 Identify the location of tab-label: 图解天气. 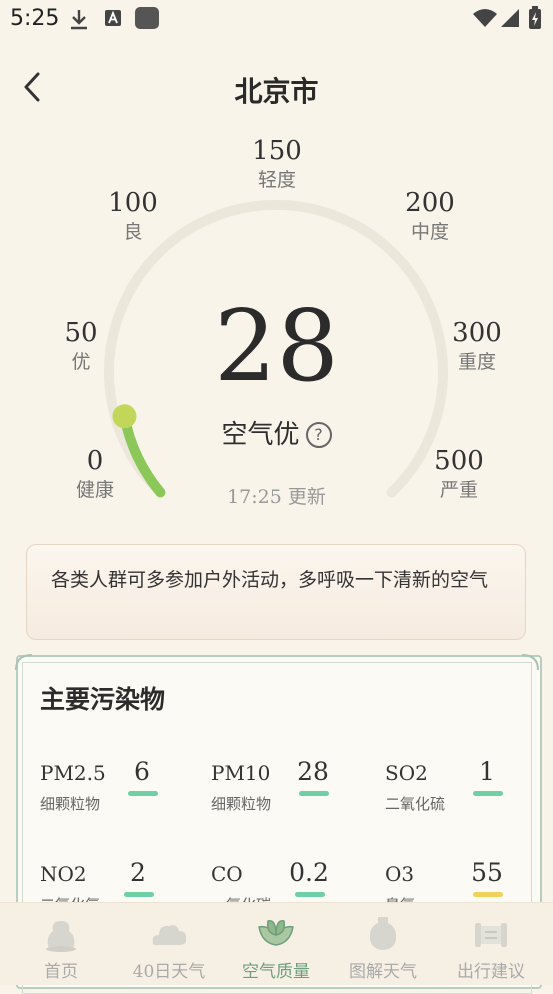
(383, 972).